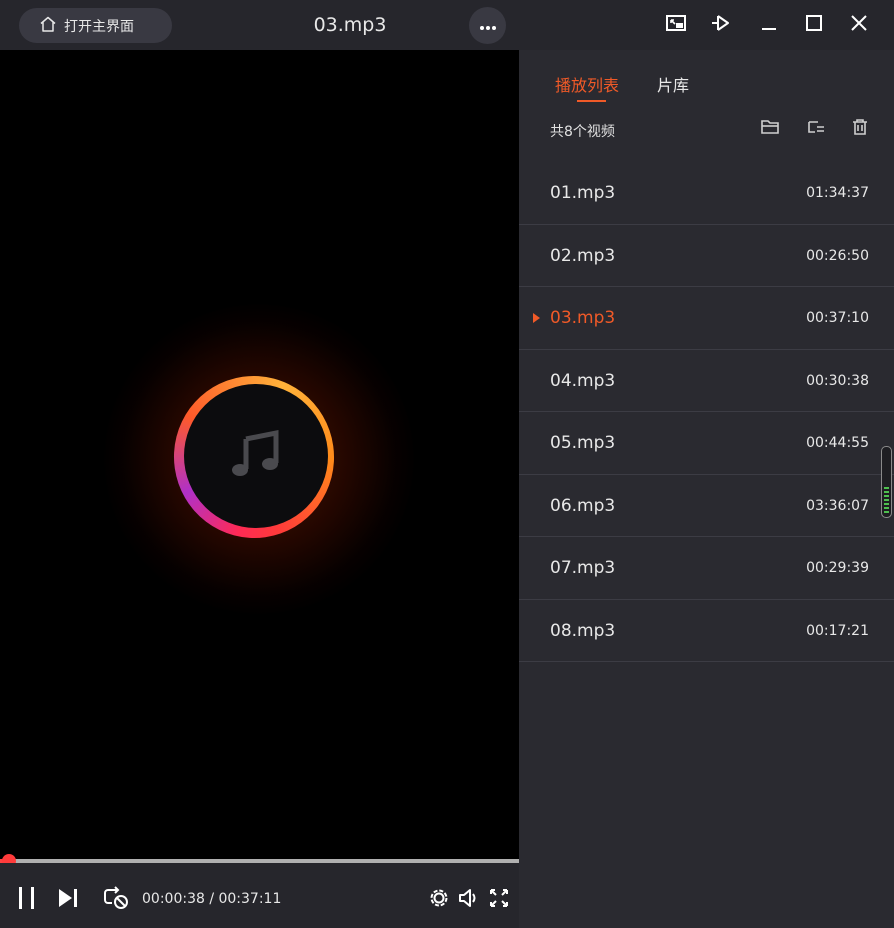 This screenshot has width=894, height=928. I want to click on playback-time: 00:00:38 / 00:37:11, so click(212, 899).